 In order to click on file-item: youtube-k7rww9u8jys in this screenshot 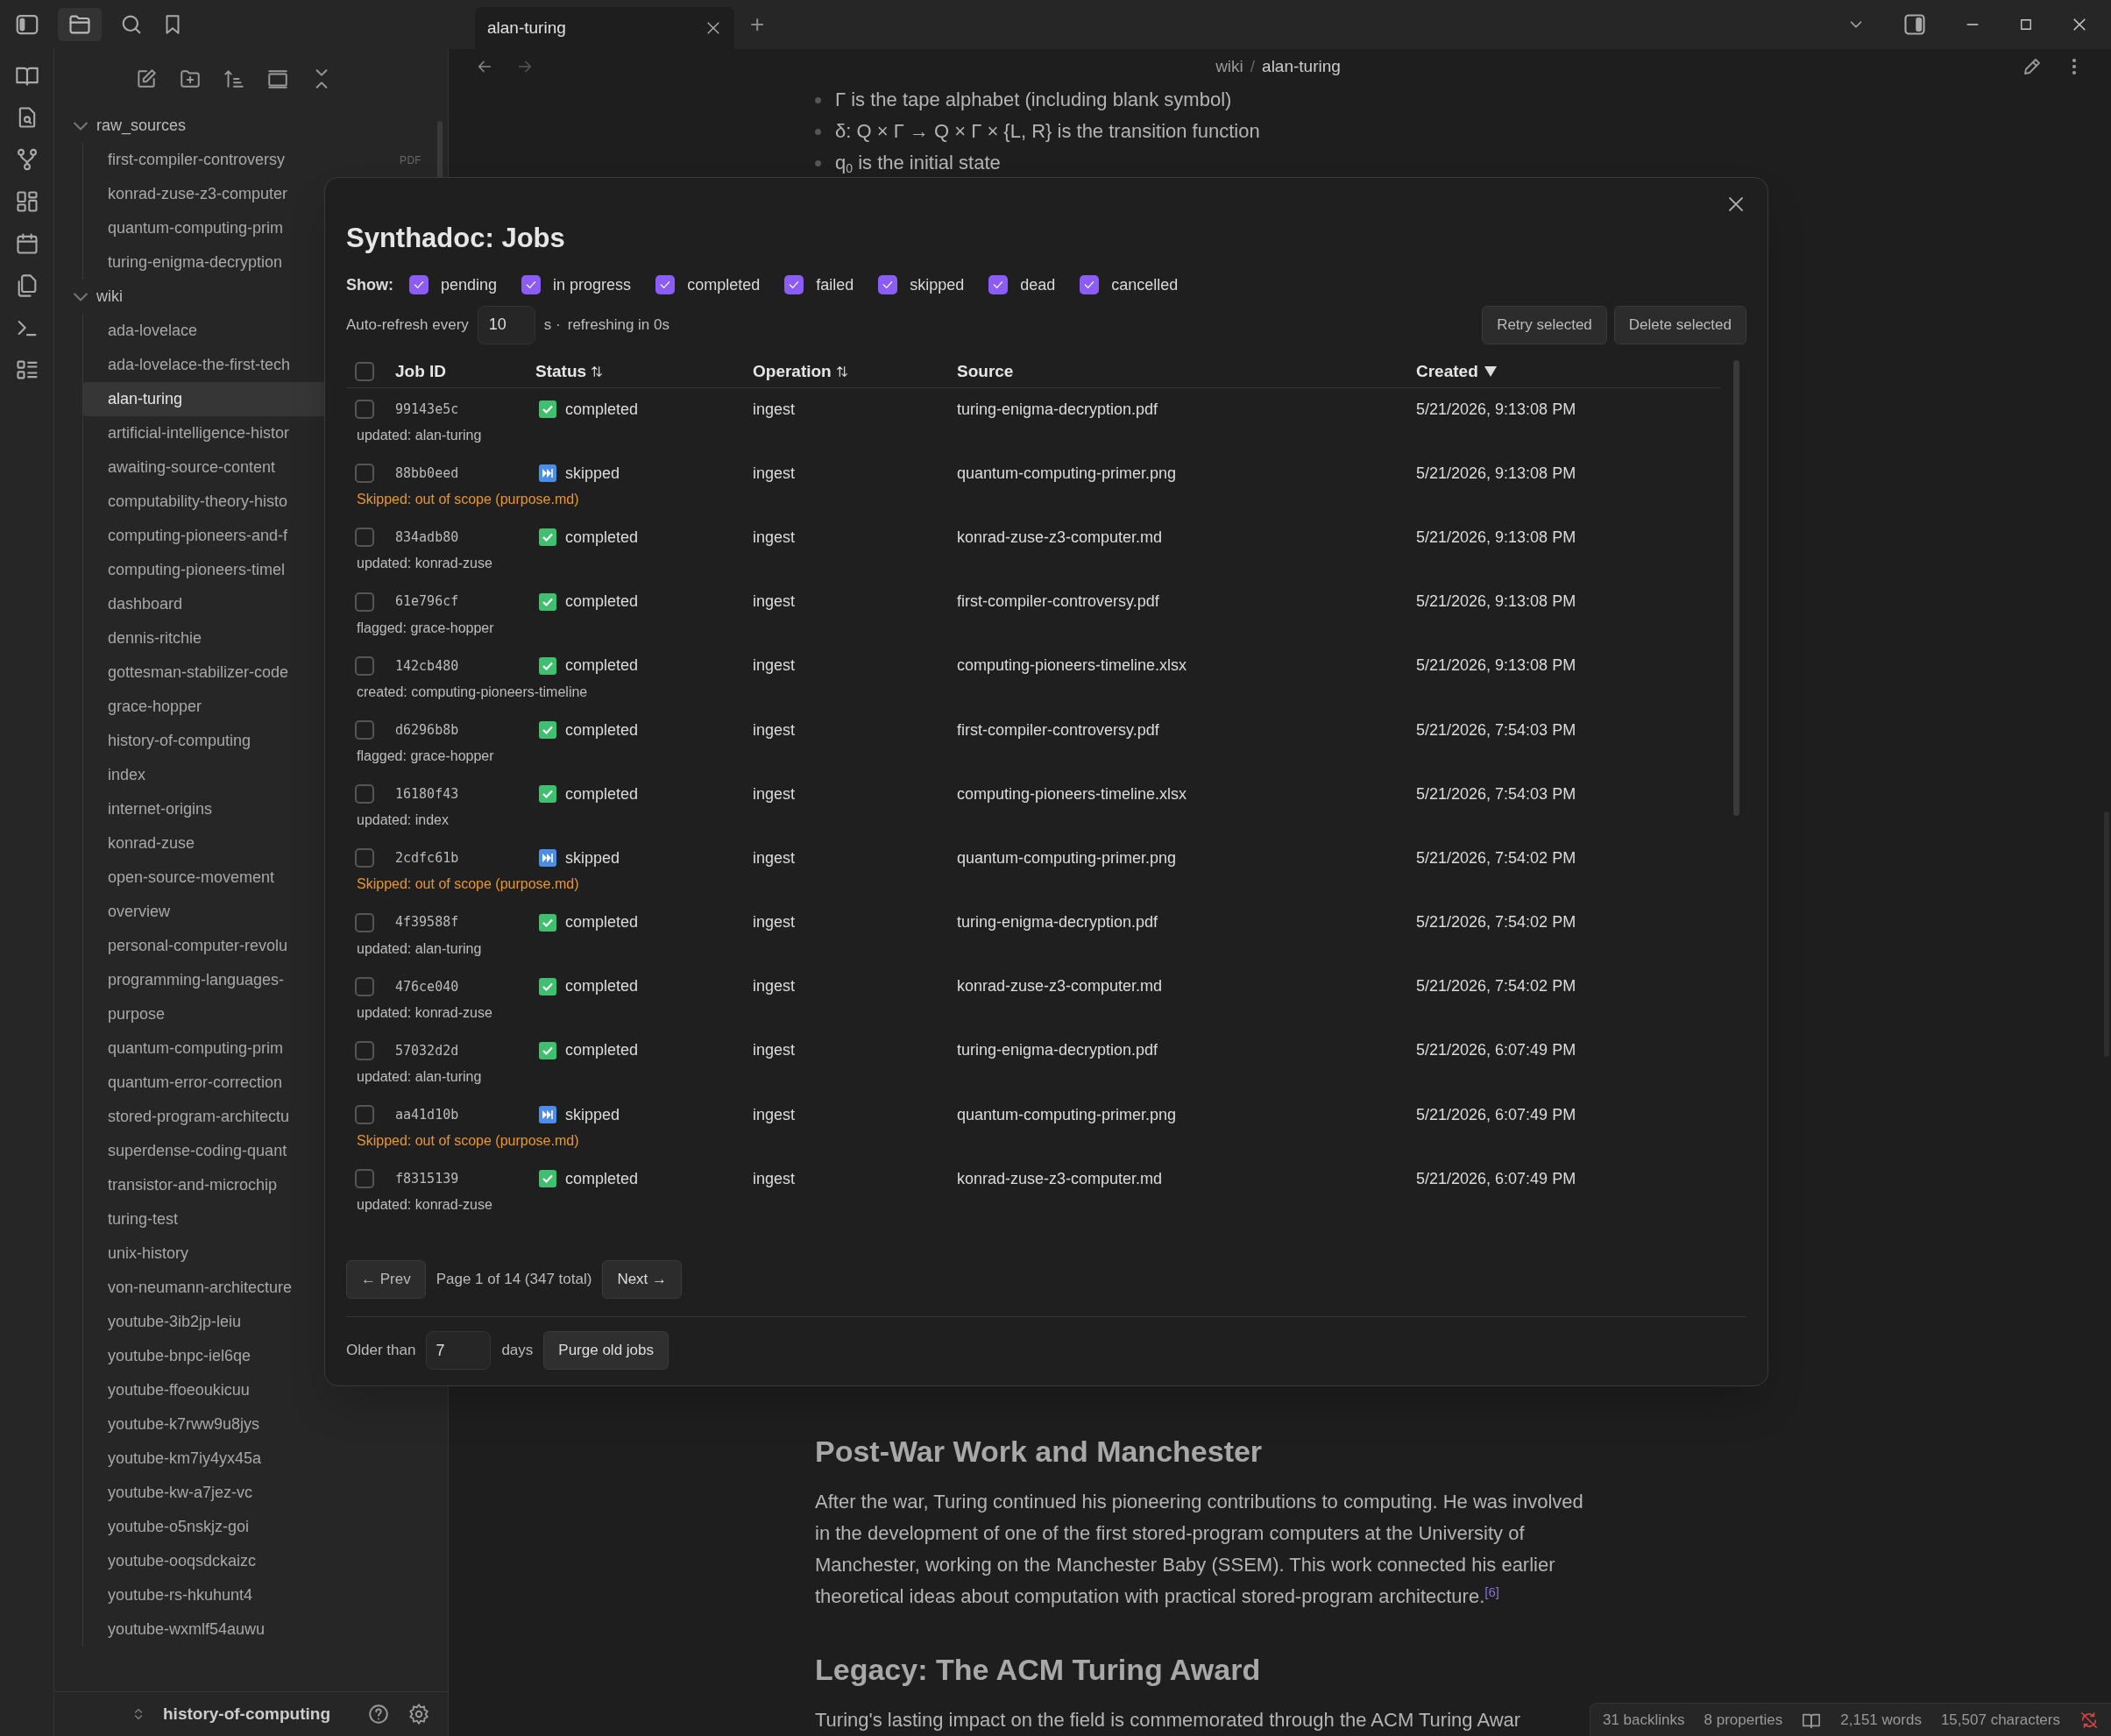, I will do `click(256, 1424)`.